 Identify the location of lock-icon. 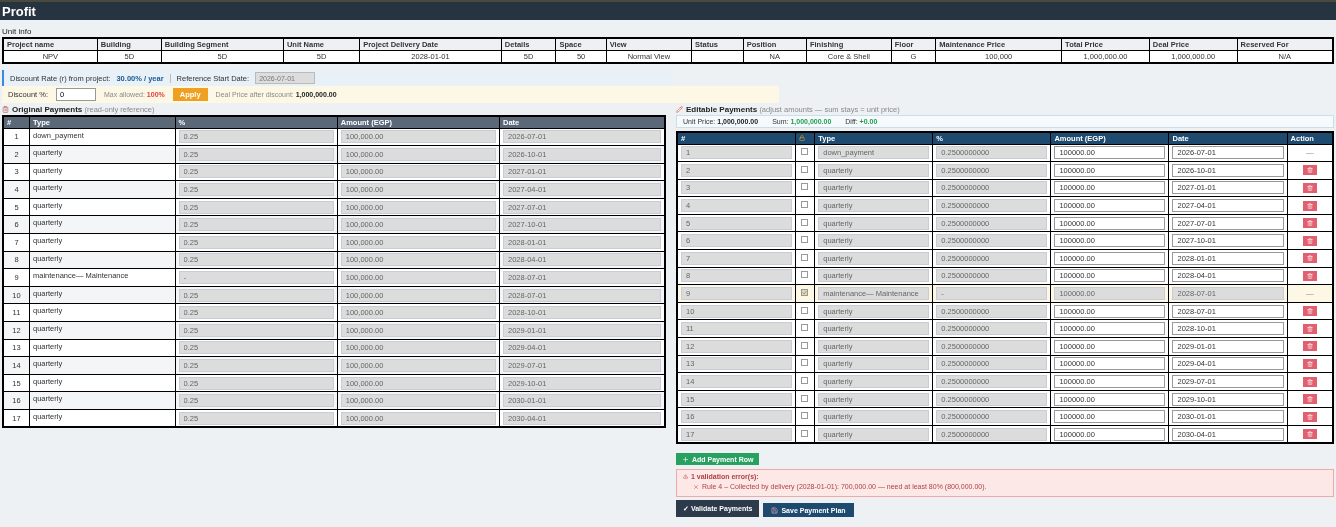
(801, 137).